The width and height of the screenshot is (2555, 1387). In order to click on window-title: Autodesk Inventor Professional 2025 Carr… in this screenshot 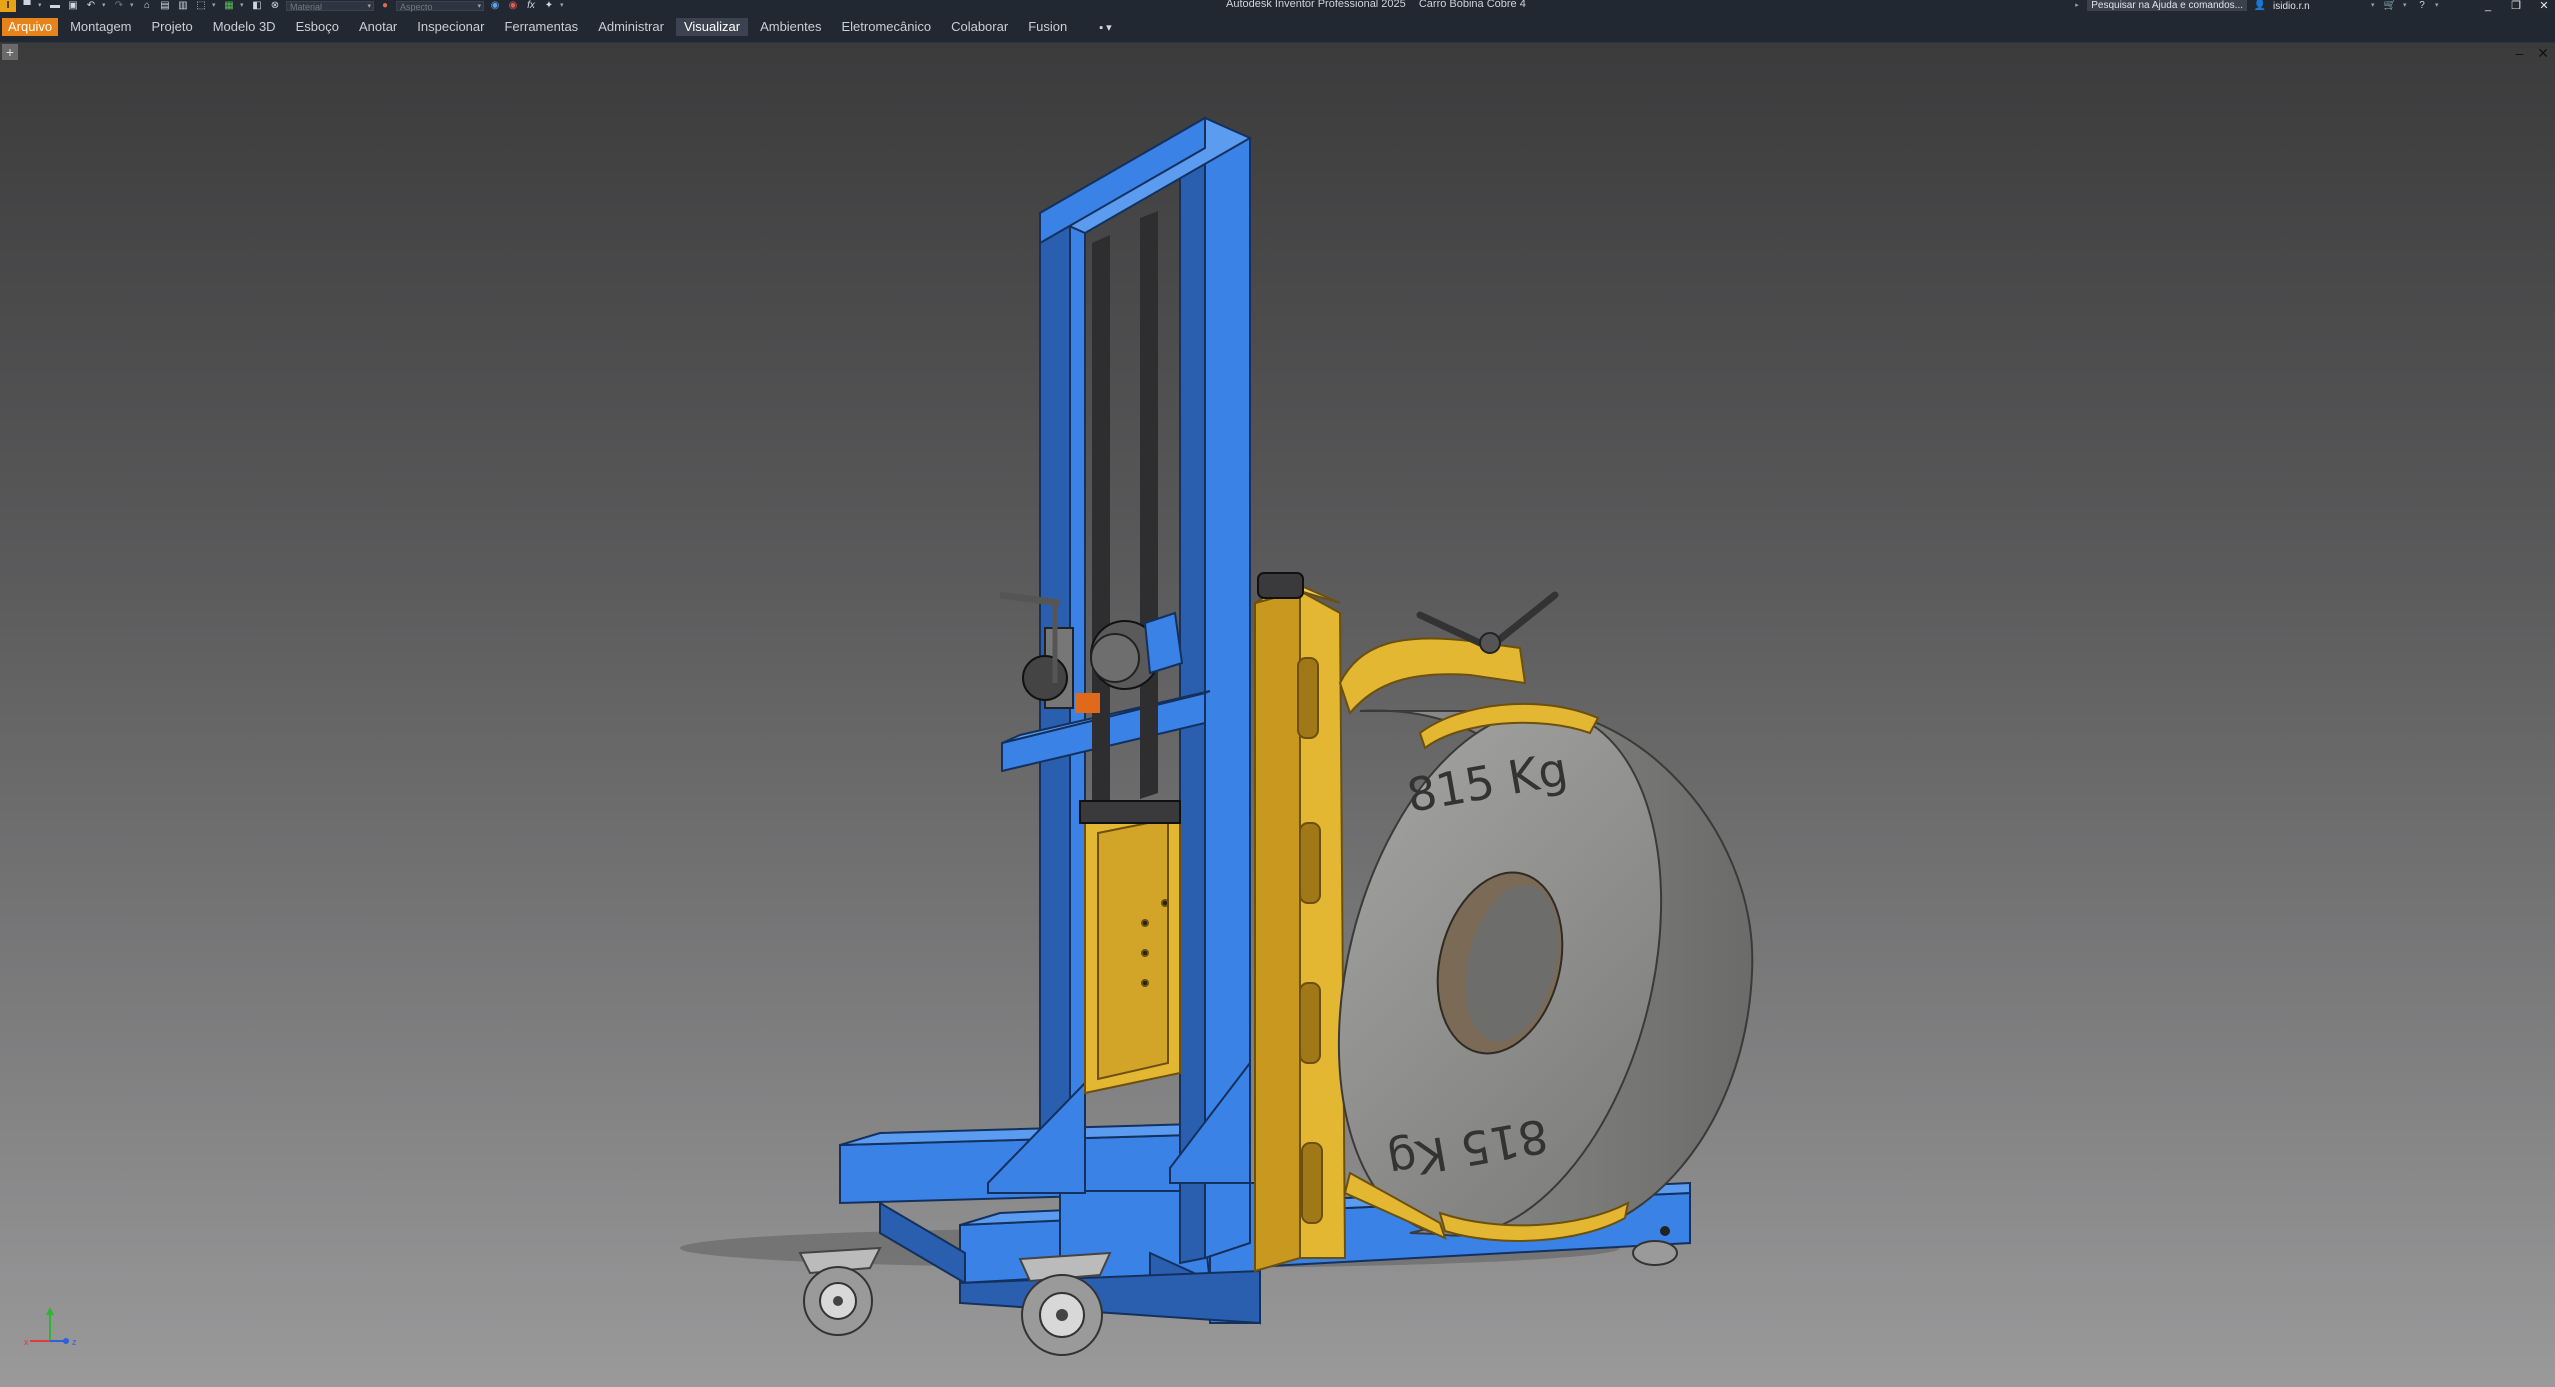, I will do `click(1381, 5)`.